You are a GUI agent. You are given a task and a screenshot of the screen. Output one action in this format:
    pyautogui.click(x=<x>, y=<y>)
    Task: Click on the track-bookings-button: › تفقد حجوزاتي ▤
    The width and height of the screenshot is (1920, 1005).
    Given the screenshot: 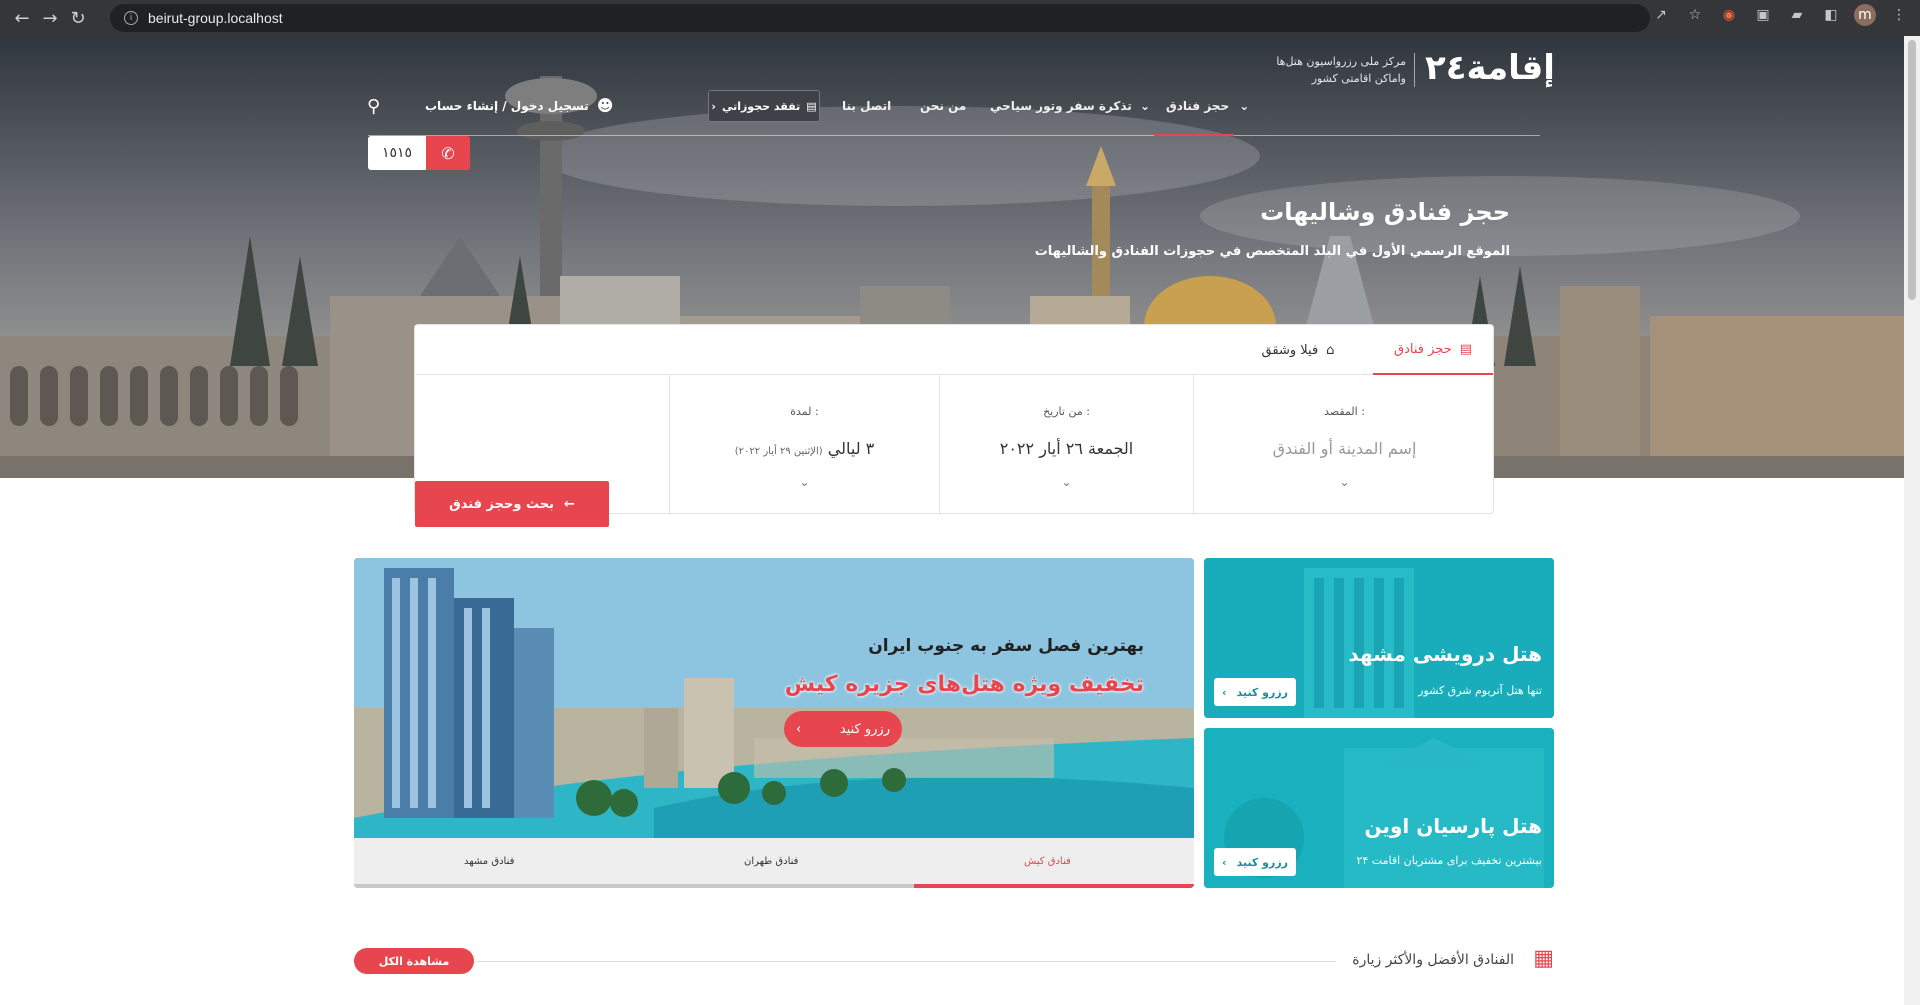 What is the action you would take?
    pyautogui.click(x=764, y=106)
    